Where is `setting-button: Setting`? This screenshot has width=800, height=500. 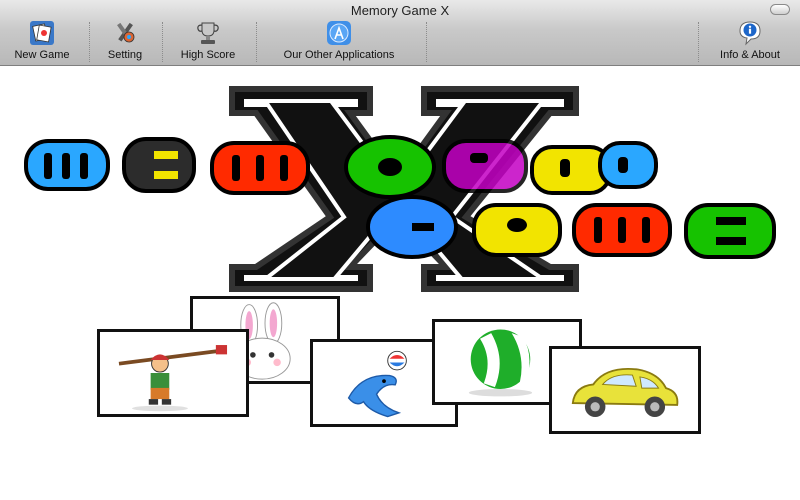 setting-button: Setting is located at coordinates (125, 41).